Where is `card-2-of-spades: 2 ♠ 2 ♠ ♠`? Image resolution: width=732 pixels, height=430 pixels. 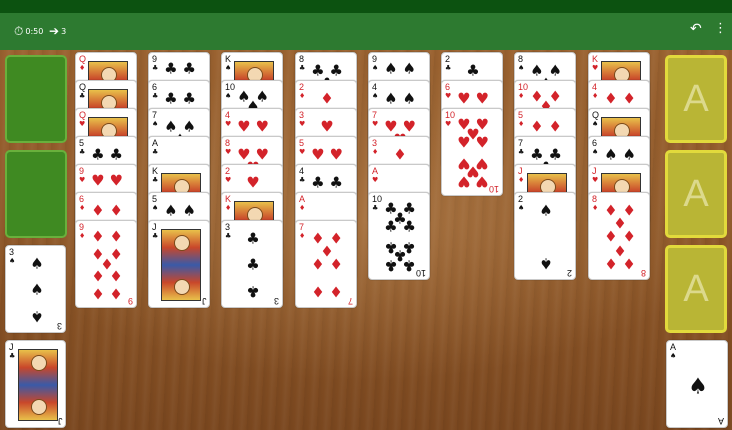
card-2-of-spades: 2 ♠ 2 ♠ ♠ is located at coordinates (545, 236).